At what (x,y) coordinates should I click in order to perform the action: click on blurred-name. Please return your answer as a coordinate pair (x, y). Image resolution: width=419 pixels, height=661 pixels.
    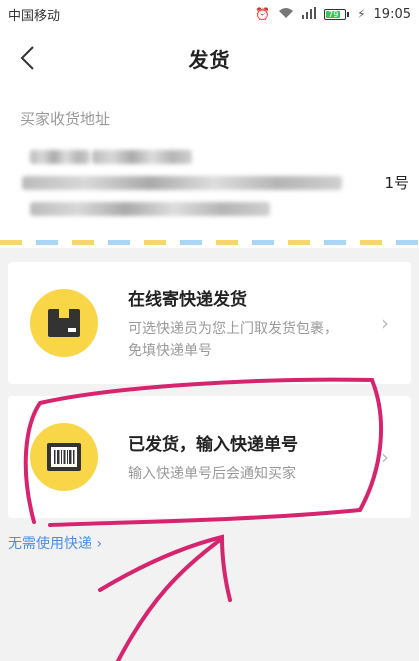
    Looking at the image, I should click on (60, 157).